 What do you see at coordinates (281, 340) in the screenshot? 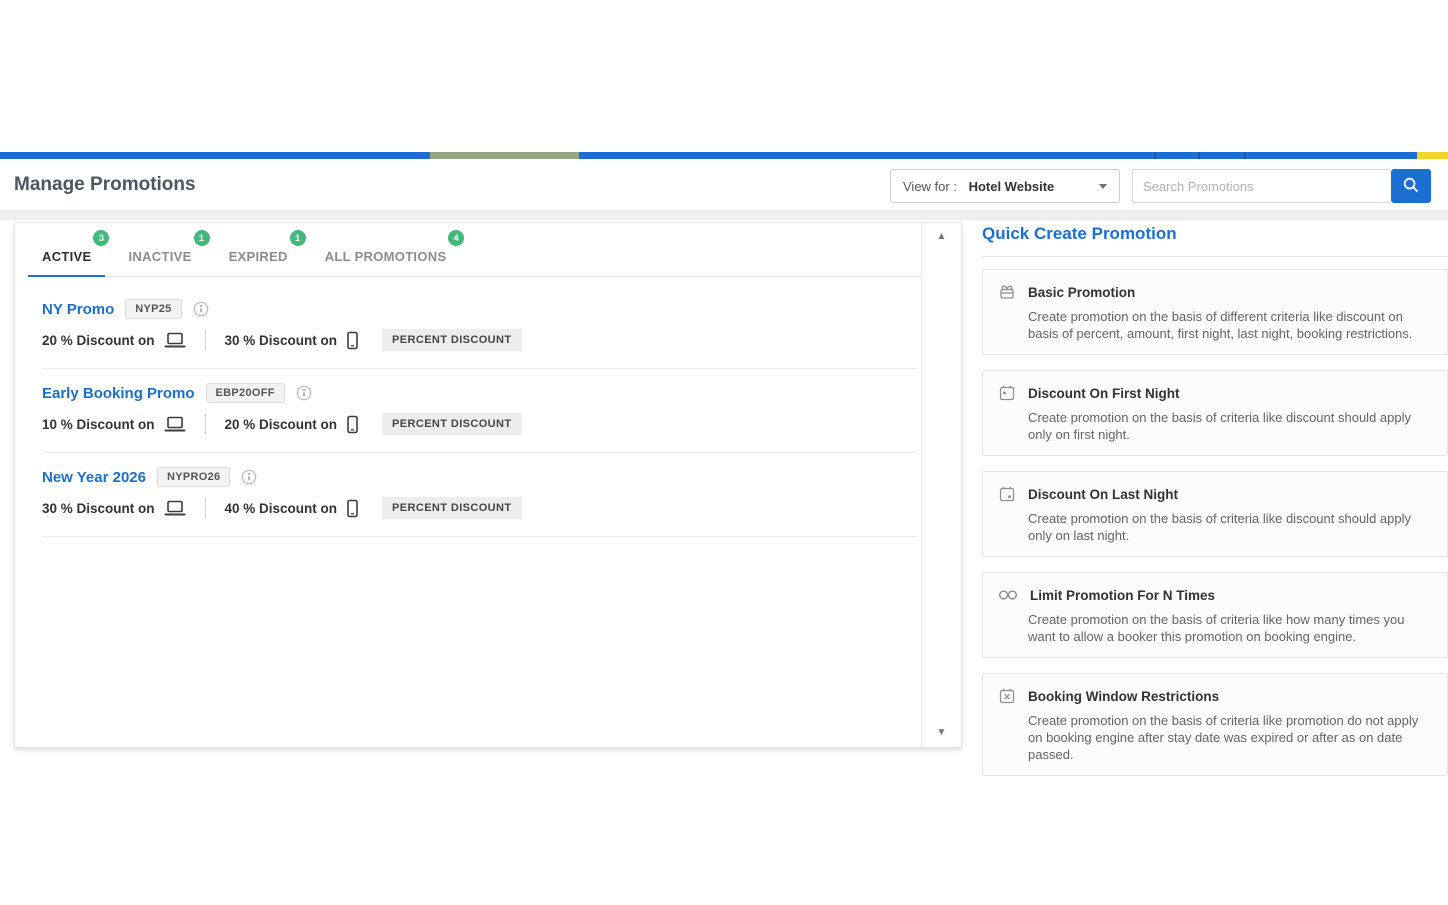
I see `mobile-discount-text: 30 % Discount on` at bounding box center [281, 340].